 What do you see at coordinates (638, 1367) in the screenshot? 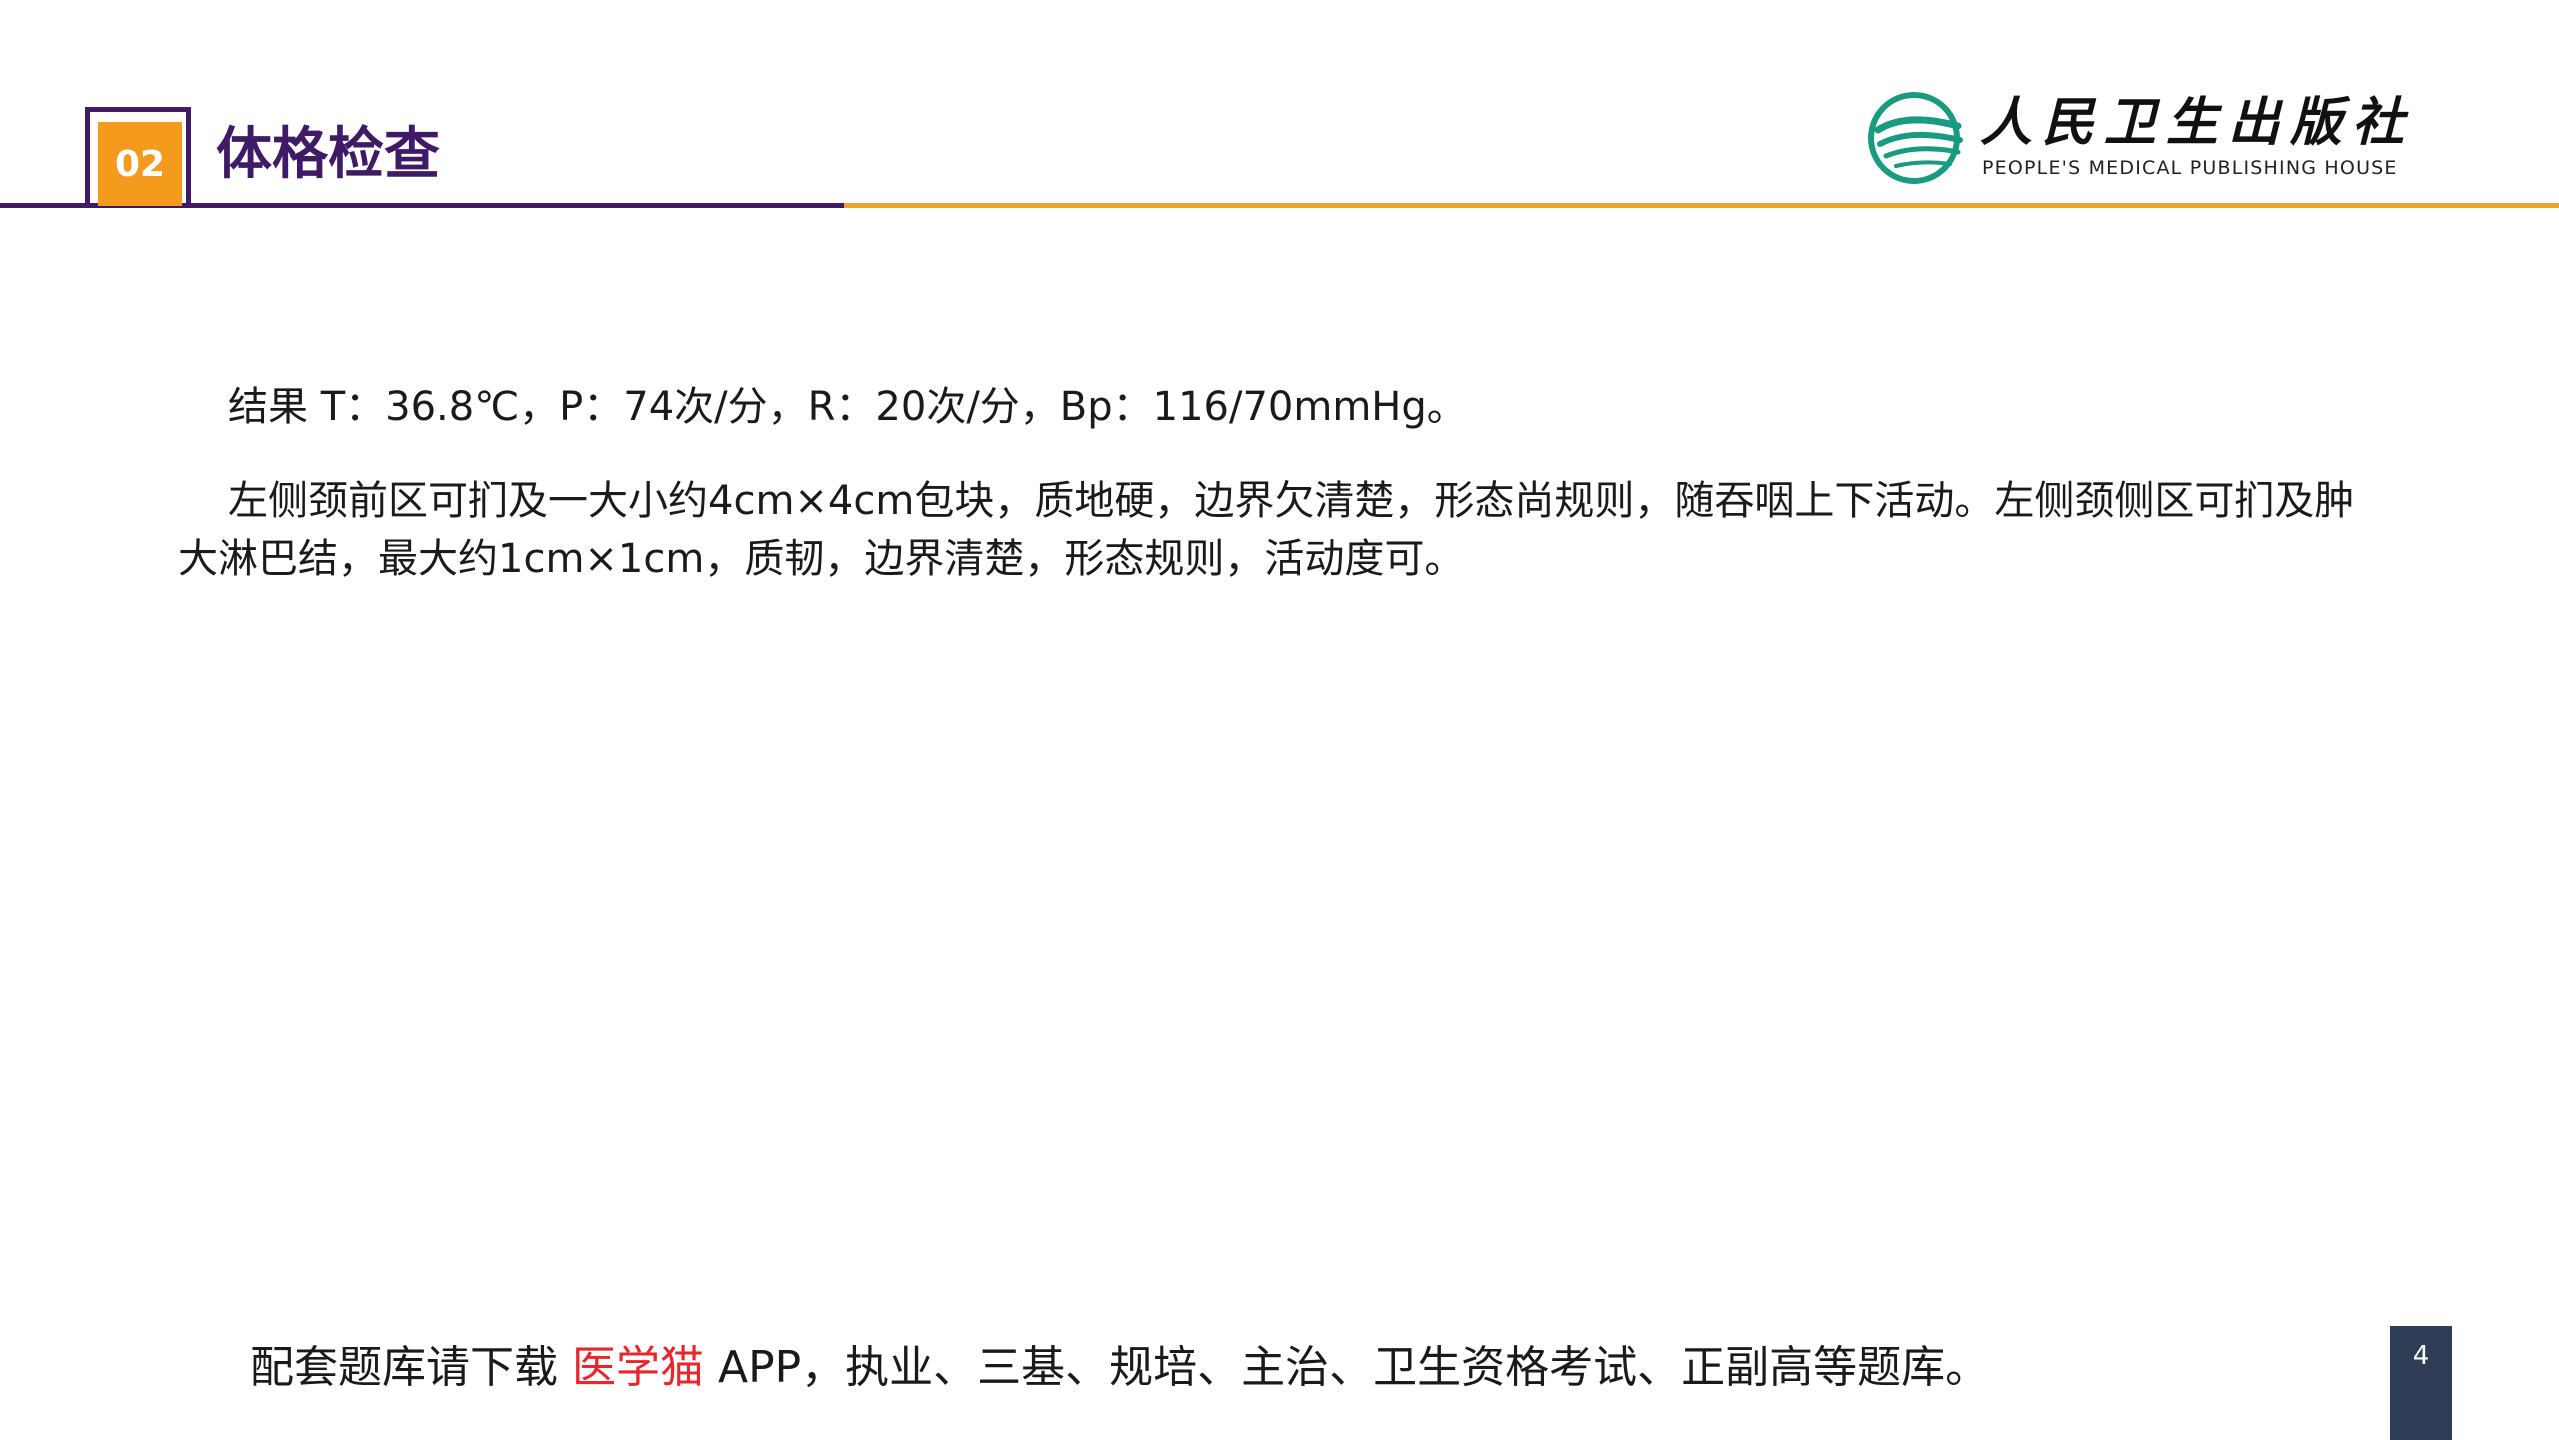
I see `app-name-link: 医学猫` at bounding box center [638, 1367].